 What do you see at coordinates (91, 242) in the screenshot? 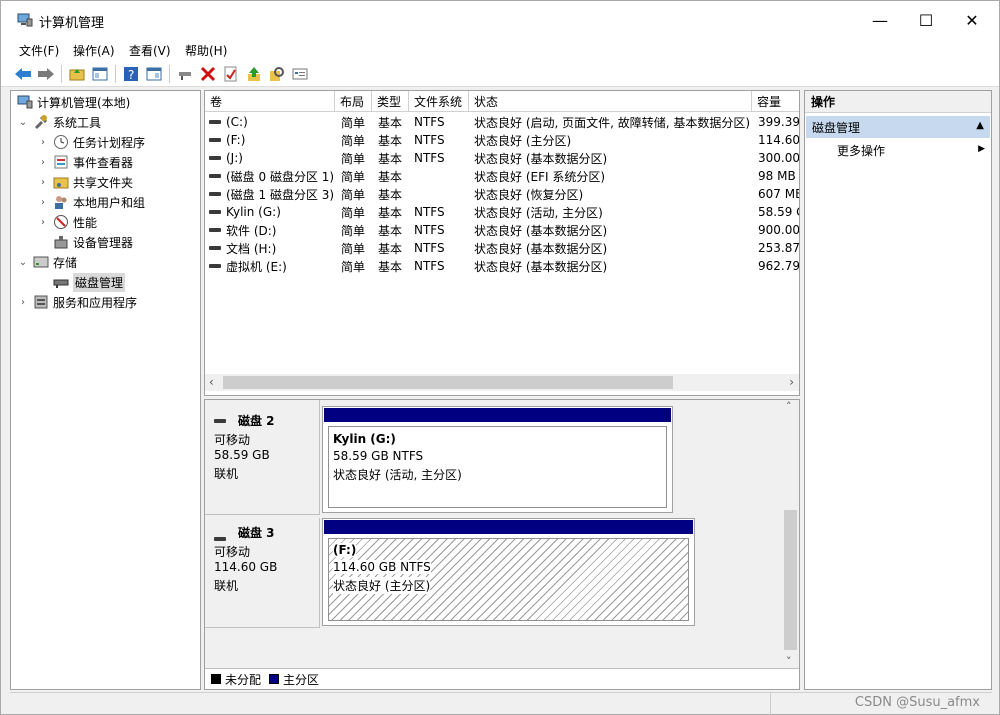
I see `tree-item-device-manager: 设备管理器` at bounding box center [91, 242].